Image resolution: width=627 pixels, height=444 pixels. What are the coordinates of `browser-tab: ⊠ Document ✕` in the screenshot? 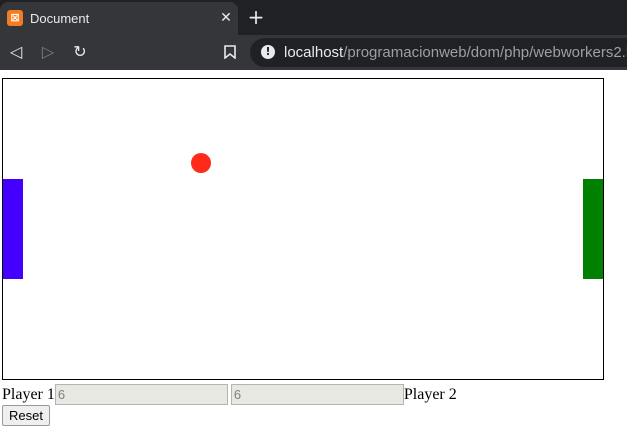 It's located at (119, 18).